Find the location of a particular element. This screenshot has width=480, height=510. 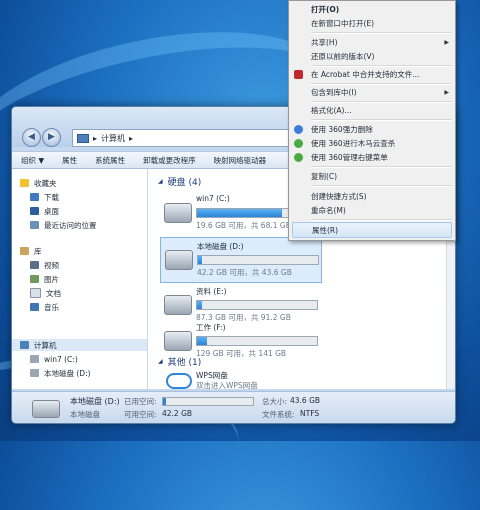

sidebar-label: 音乐 is located at coordinates (51, 307).